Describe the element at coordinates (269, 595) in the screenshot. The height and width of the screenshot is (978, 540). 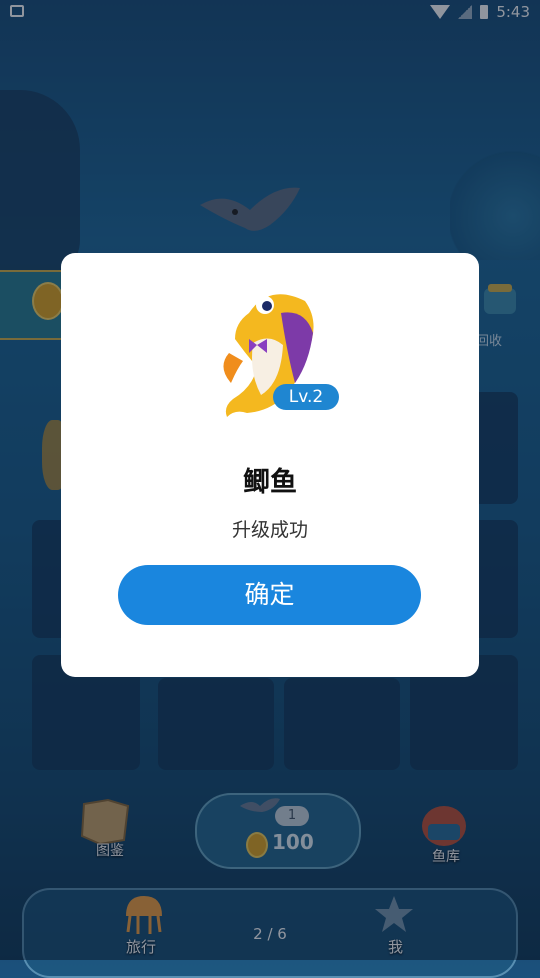
I see `confirm-button: 确定` at that location.